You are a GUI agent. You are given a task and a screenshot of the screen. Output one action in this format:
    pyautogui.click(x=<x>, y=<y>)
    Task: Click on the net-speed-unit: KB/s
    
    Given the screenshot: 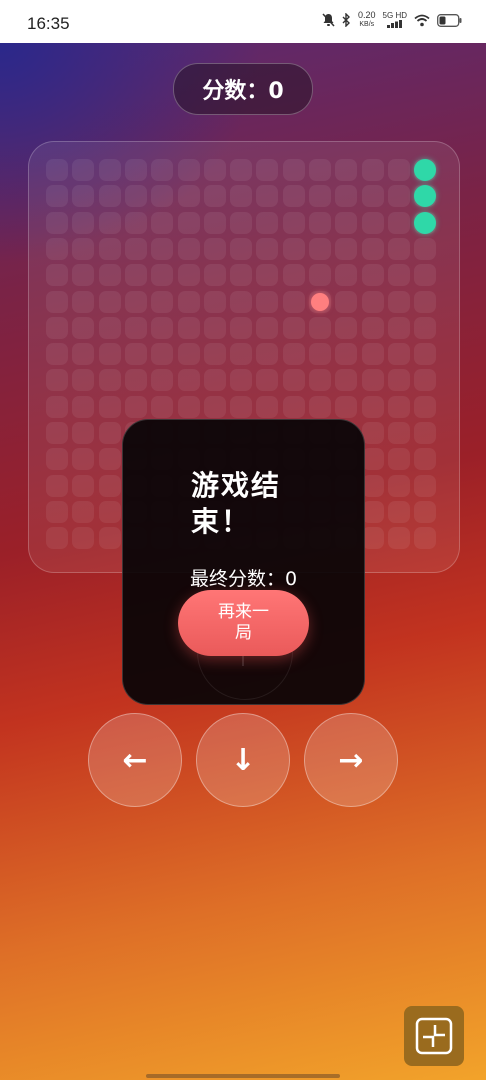 What is the action you would take?
    pyautogui.click(x=367, y=24)
    